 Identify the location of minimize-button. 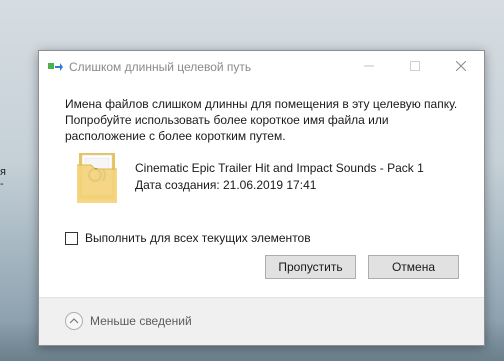
(369, 66).